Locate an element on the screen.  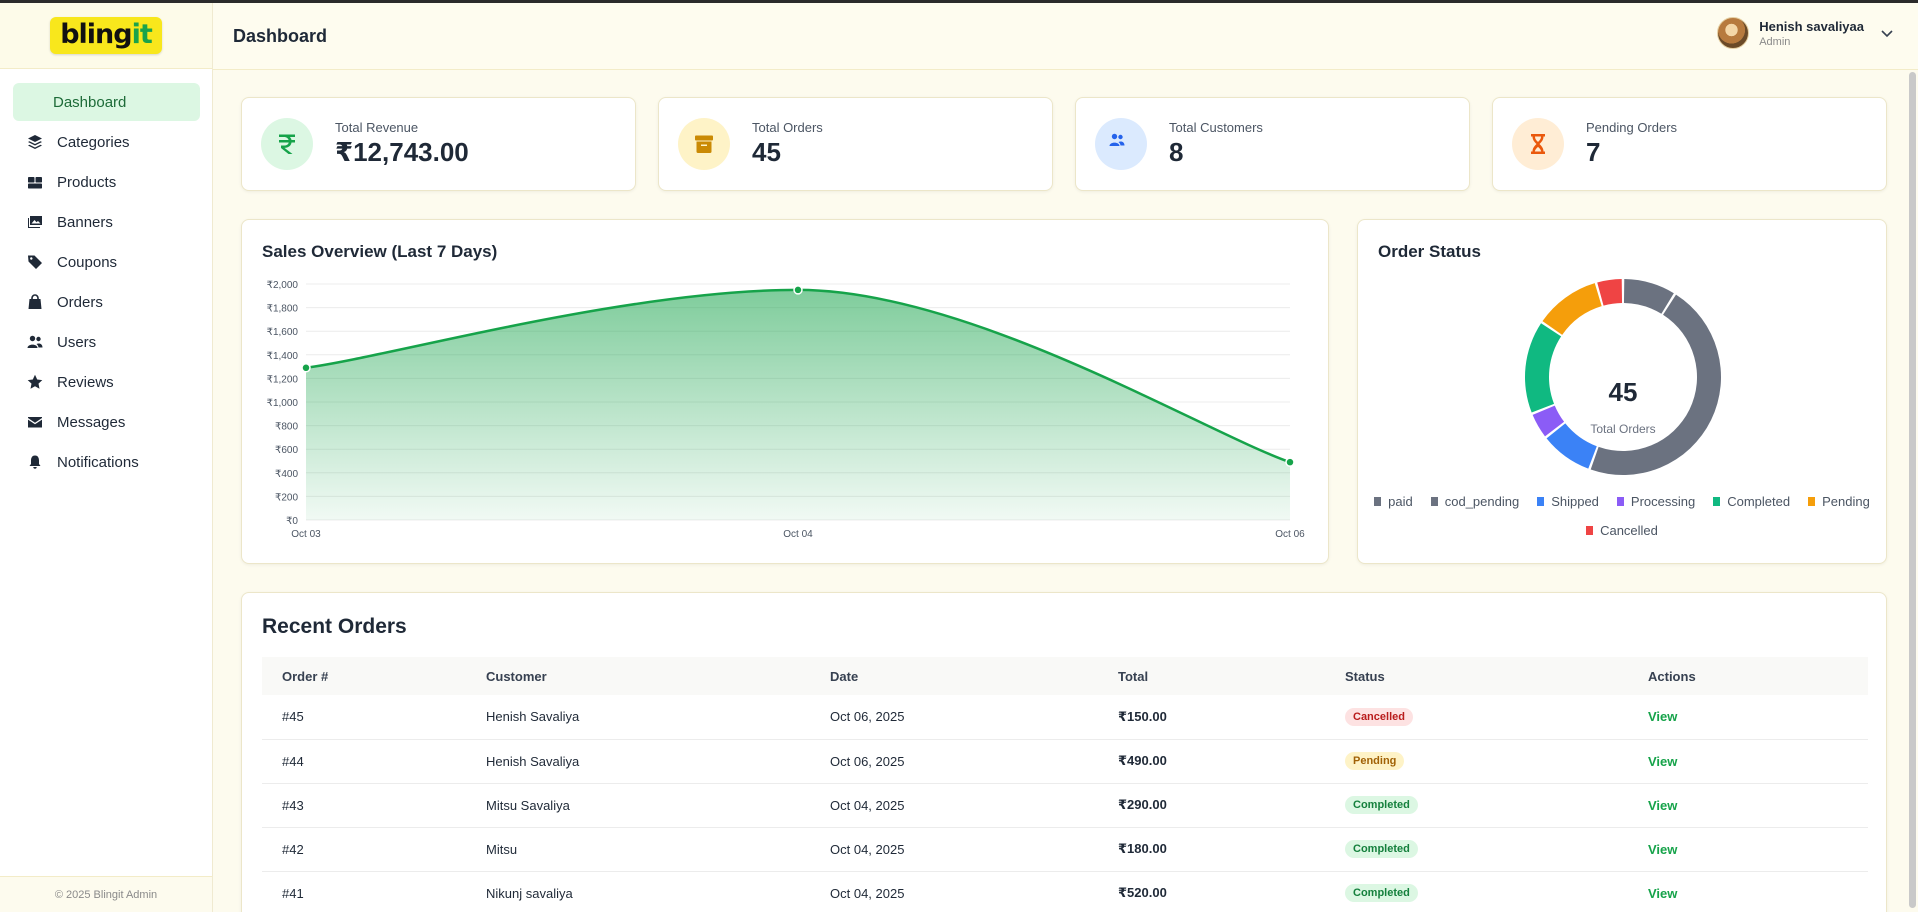
column-header: Order # is located at coordinates (374, 676).